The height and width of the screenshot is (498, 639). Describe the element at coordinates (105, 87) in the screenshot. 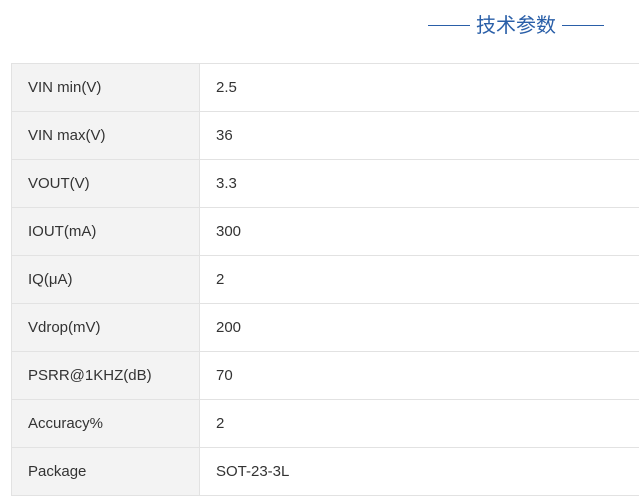

I see `spec-label: VIN min(V)` at that location.